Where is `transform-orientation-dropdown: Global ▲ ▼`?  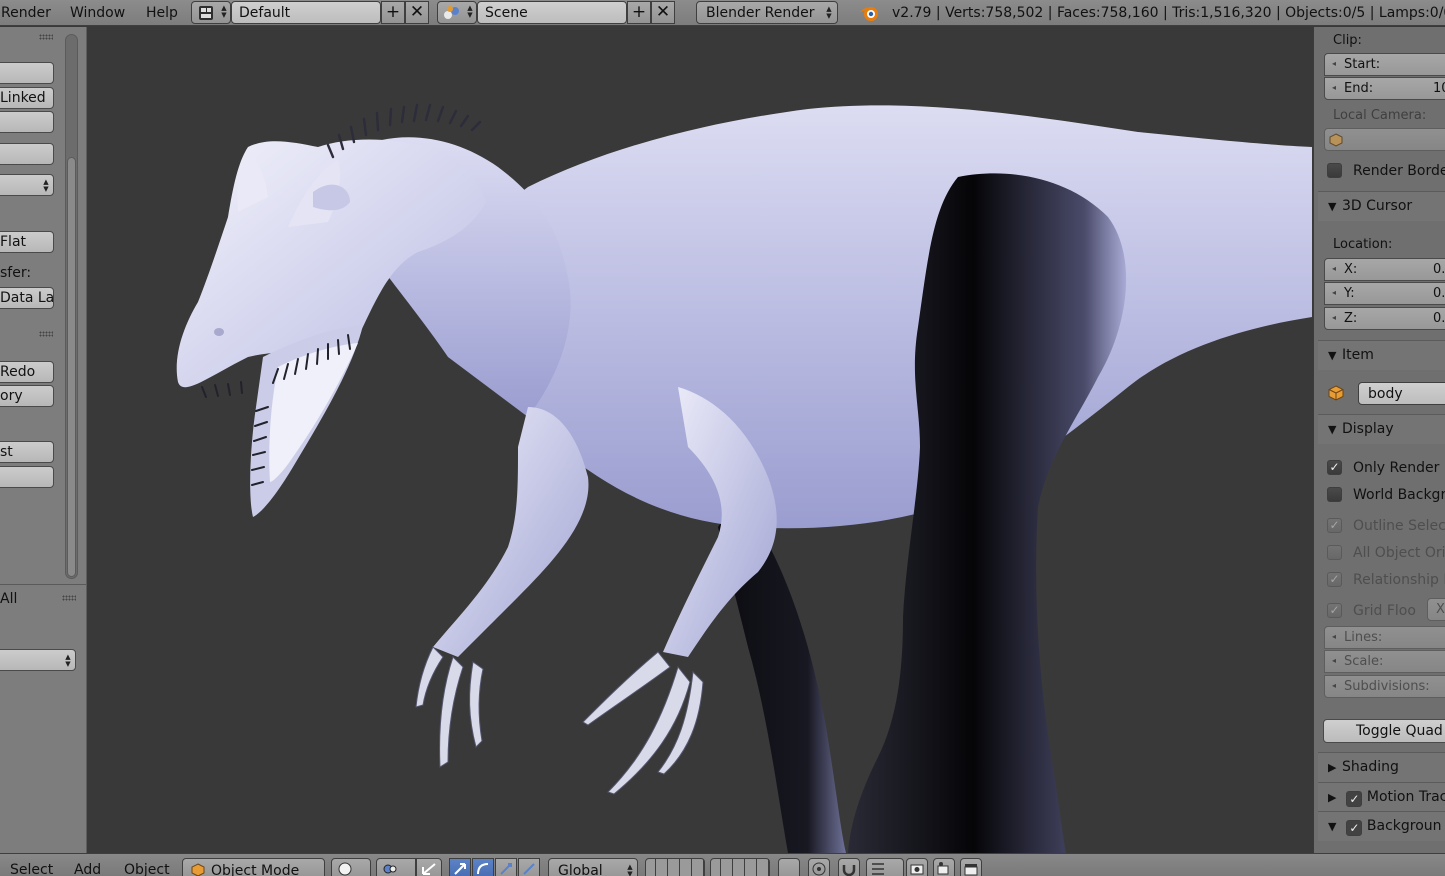
transform-orientation-dropdown: Global ▲ ▼ is located at coordinates (593, 867).